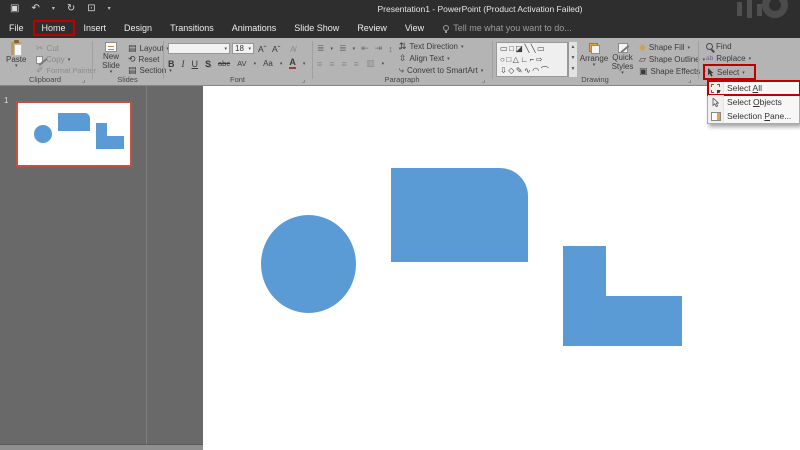 The height and width of the screenshot is (450, 800). I want to click on align-text-button: ⇳ Align Text ▾, so click(424, 59).